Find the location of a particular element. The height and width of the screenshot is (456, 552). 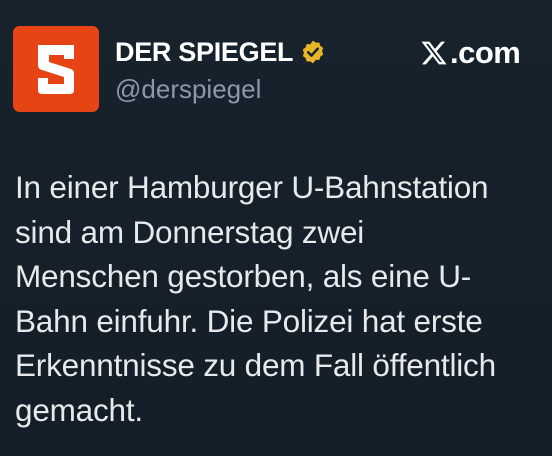

post-text-line: In einer Hamburger U-Bahnstation is located at coordinates (252, 187).